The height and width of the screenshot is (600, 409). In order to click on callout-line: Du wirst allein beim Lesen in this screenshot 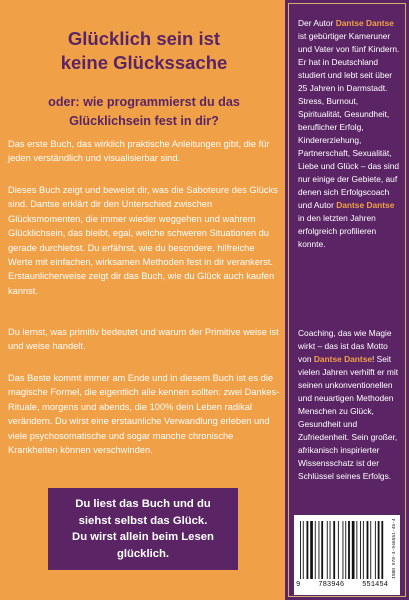, I will do `click(143, 537)`.